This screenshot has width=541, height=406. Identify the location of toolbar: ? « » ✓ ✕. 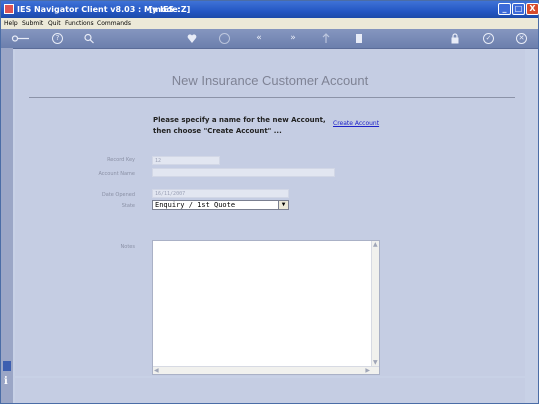
(269, 39).